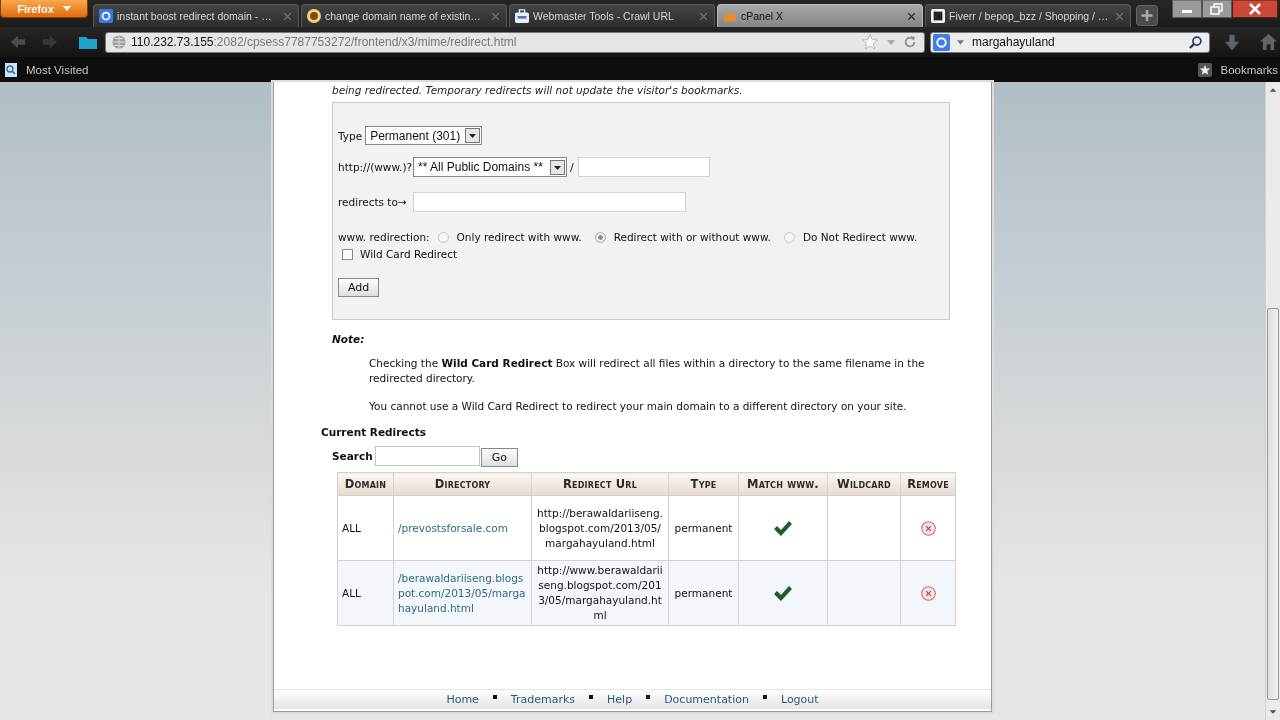  Describe the element at coordinates (365, 484) in the screenshot. I see `column-header: Domain` at that location.